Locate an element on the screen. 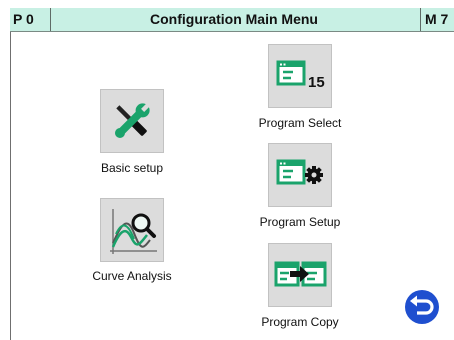  program-number: 15 is located at coordinates (316, 82).